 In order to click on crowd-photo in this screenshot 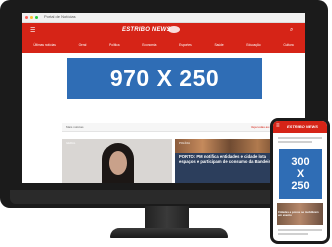, I will do `click(230, 146)`.